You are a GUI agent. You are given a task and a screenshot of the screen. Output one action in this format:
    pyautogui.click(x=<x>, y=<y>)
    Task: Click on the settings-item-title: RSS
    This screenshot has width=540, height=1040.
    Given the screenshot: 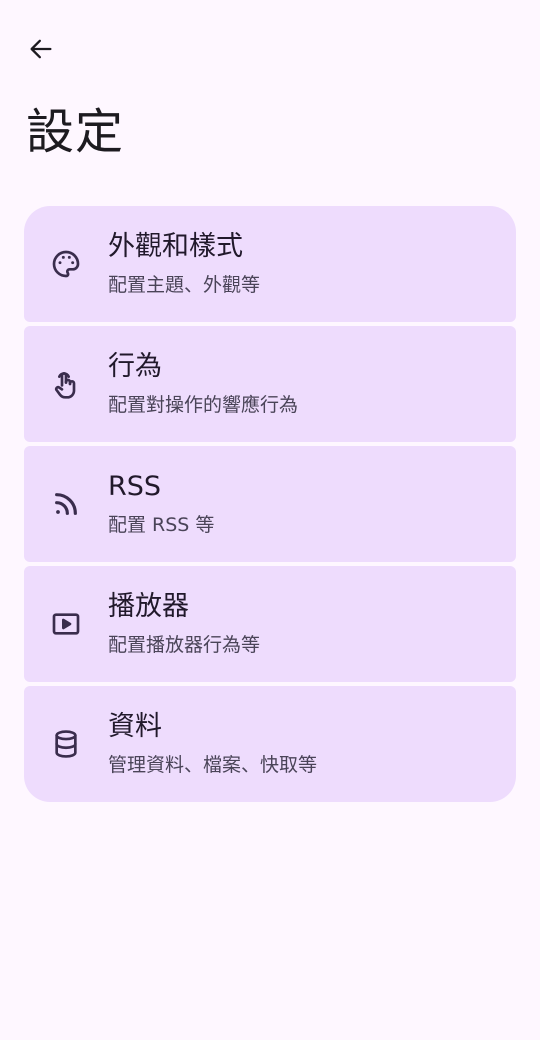 What is the action you would take?
    pyautogui.click(x=135, y=486)
    